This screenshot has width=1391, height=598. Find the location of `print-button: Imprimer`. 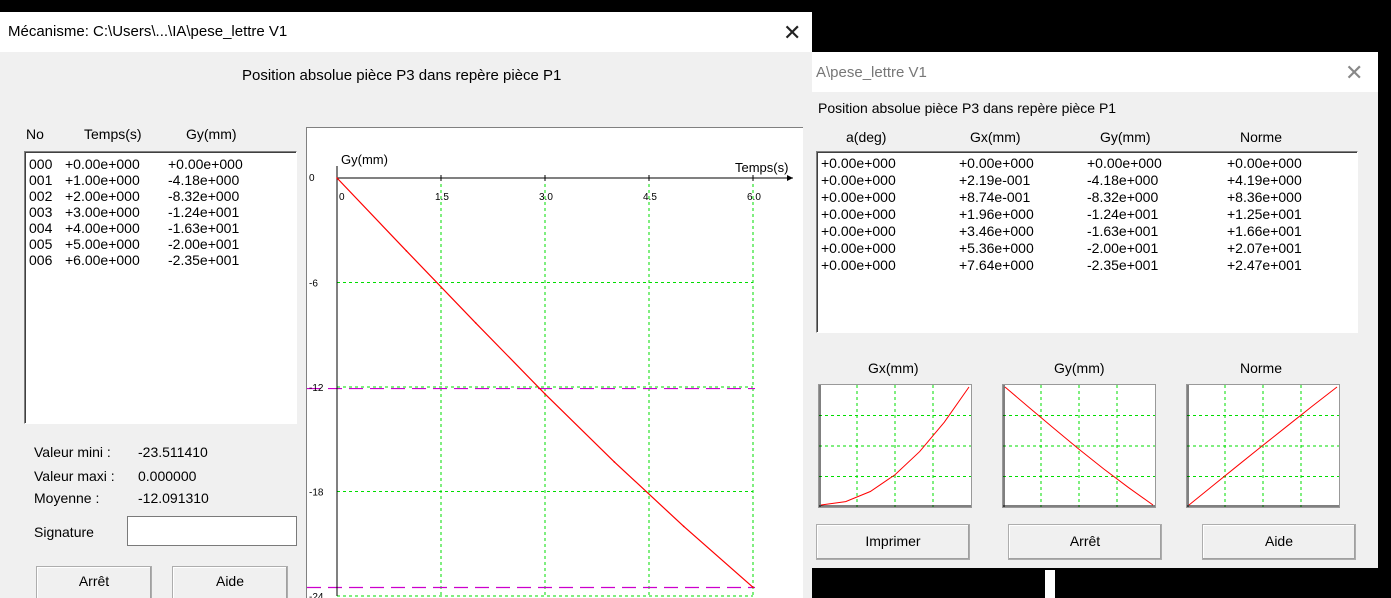

print-button: Imprimer is located at coordinates (893, 542).